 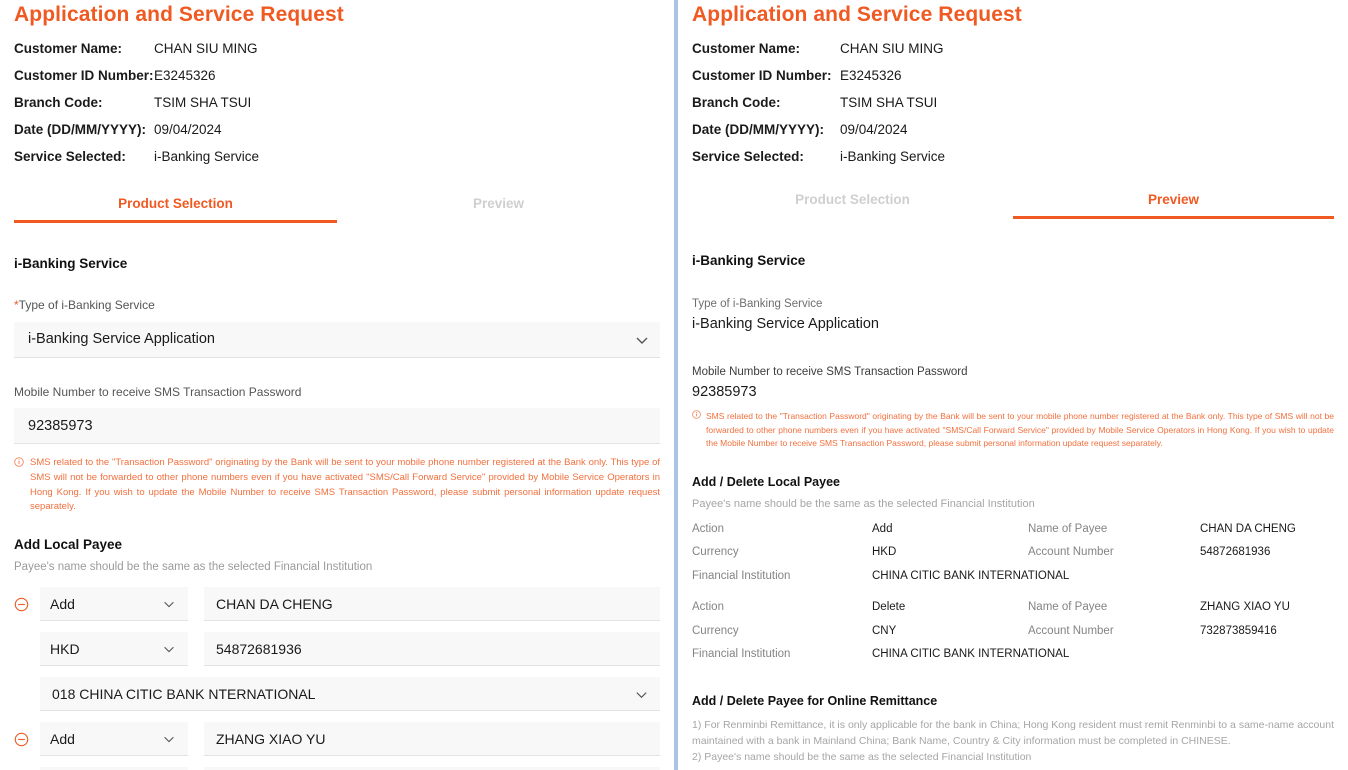 I want to click on input-value: 54872681936, so click(x=259, y=648).